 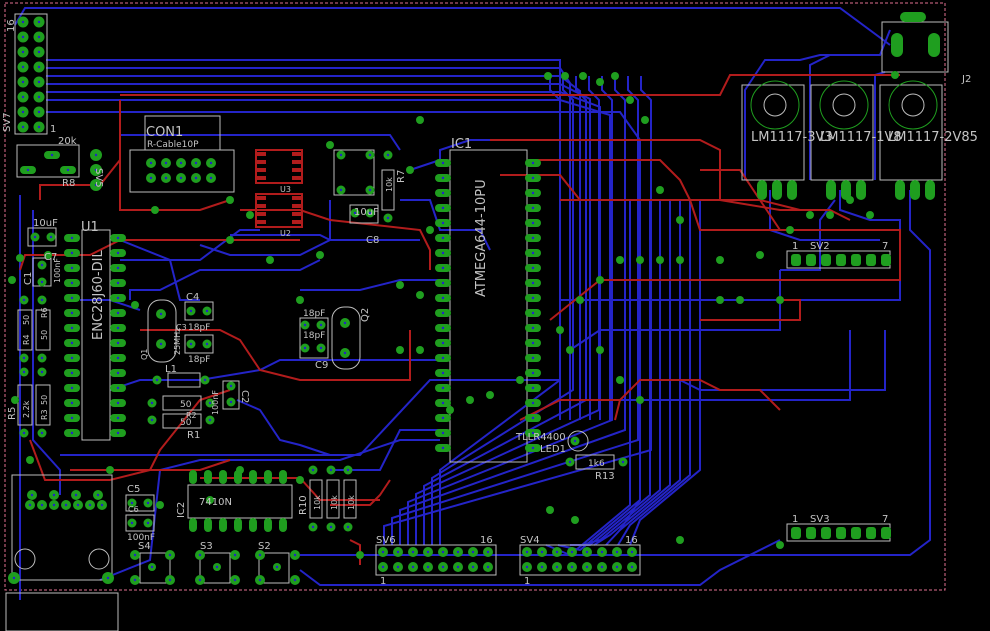 I want to click on c3-value: 18pF, so click(x=199, y=360).